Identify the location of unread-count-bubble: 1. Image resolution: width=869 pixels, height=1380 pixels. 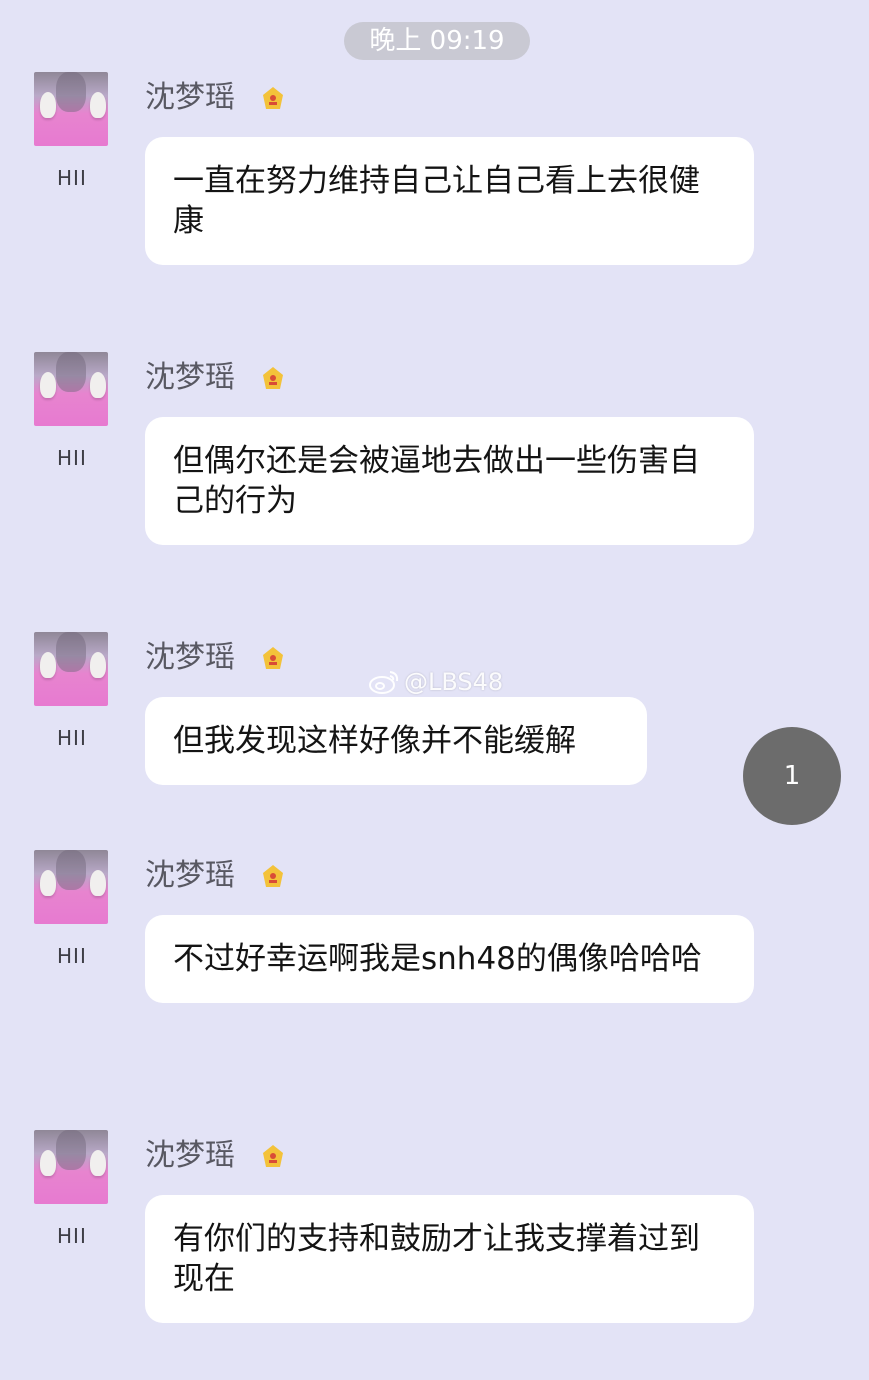
(792, 776).